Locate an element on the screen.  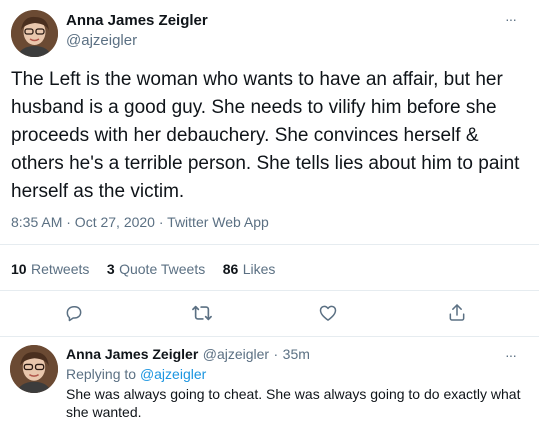
reply-header: Anna James Zeigler @ajzeigler · 35m is located at coordinates (188, 355).